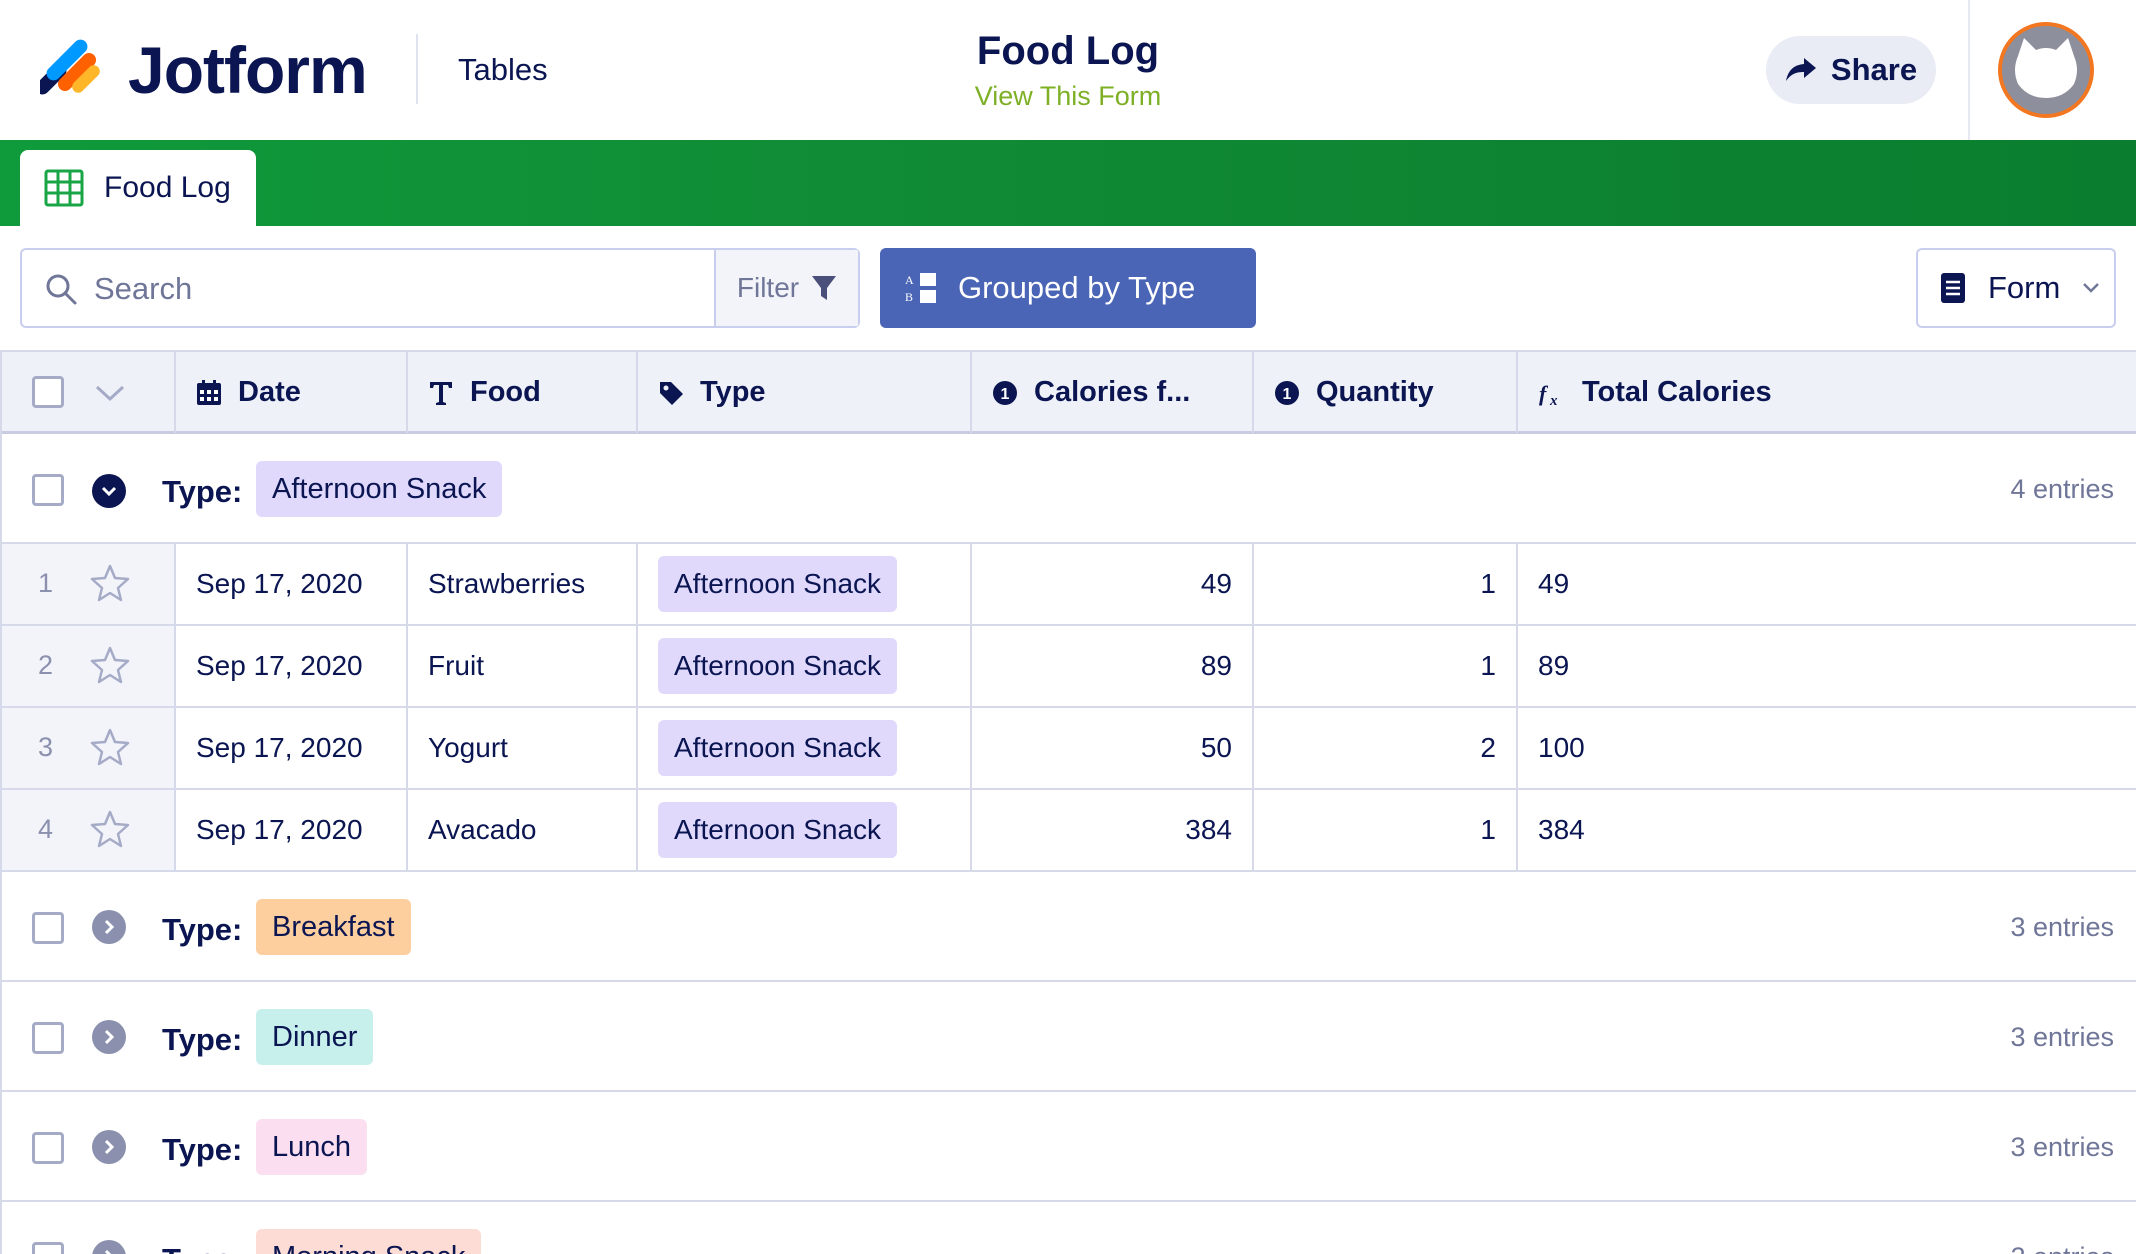 The image size is (2136, 1254). Describe the element at coordinates (671, 393) in the screenshot. I see `tag-icon` at that location.